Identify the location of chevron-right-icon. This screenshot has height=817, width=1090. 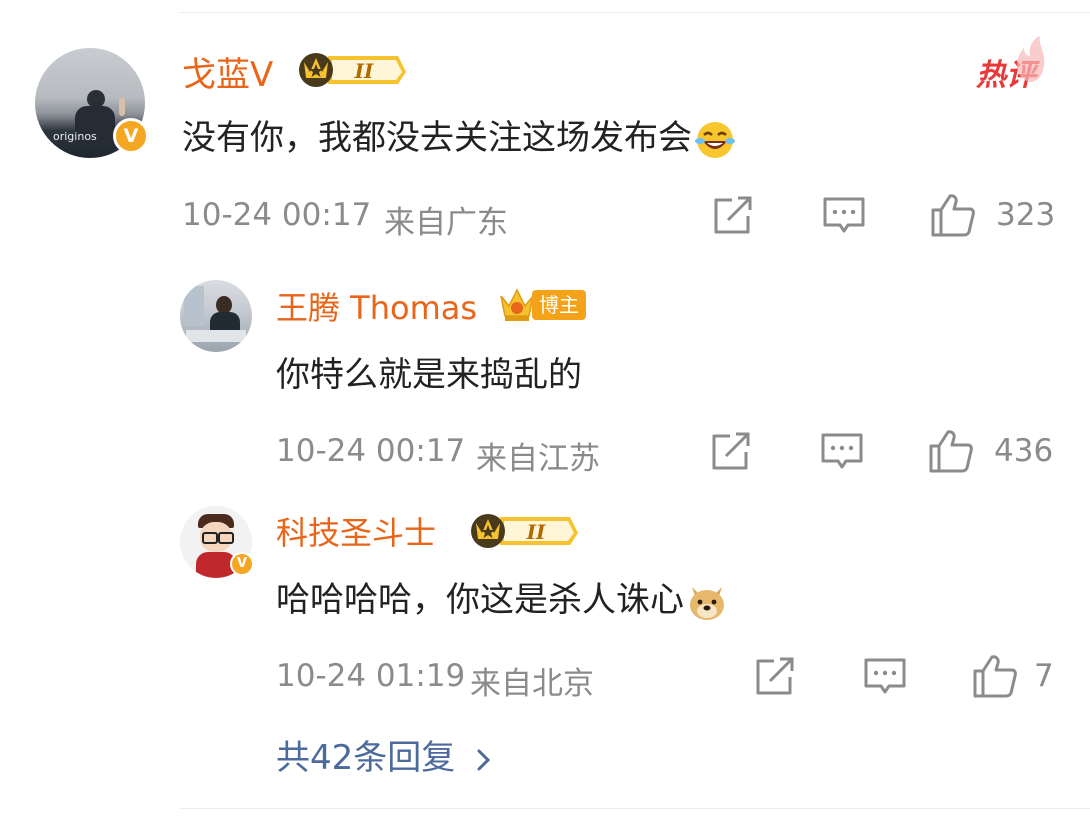
(484, 759).